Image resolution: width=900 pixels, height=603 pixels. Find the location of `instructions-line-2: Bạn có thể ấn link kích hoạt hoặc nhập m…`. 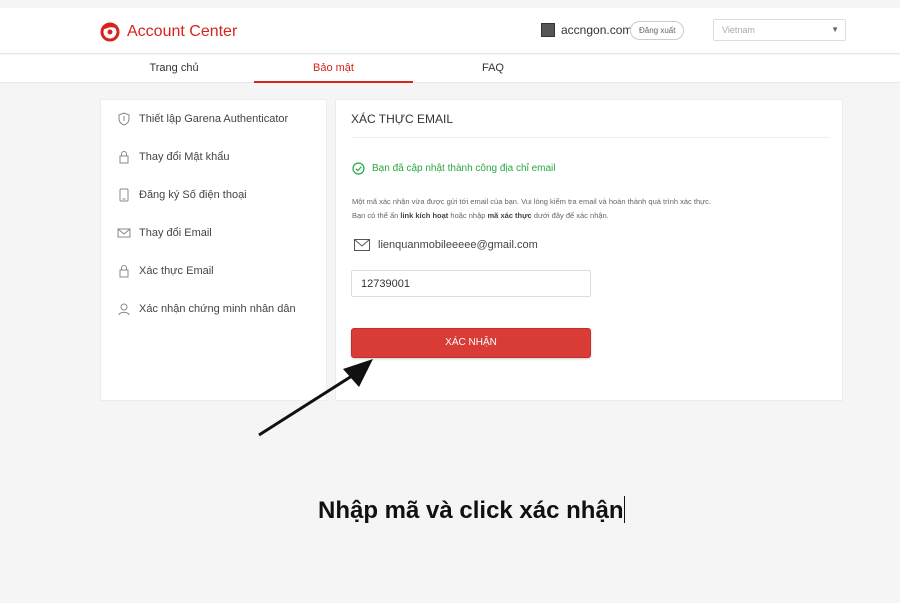

instructions-line-2: Bạn có thể ấn link kích hoạt hoặc nhập m… is located at coordinates (480, 215).